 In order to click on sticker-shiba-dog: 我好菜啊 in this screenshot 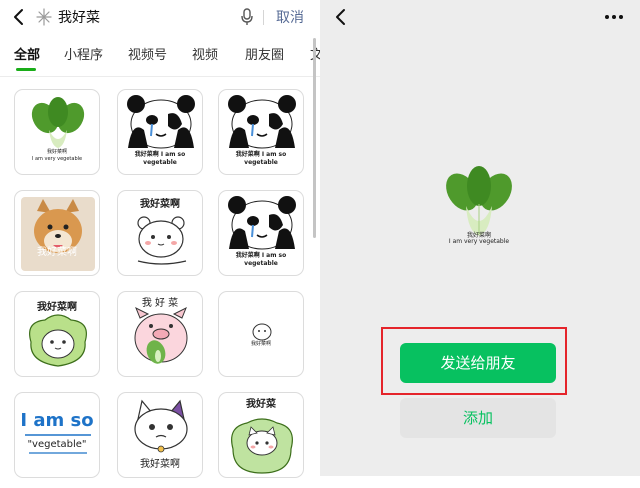, I will do `click(57, 233)`.